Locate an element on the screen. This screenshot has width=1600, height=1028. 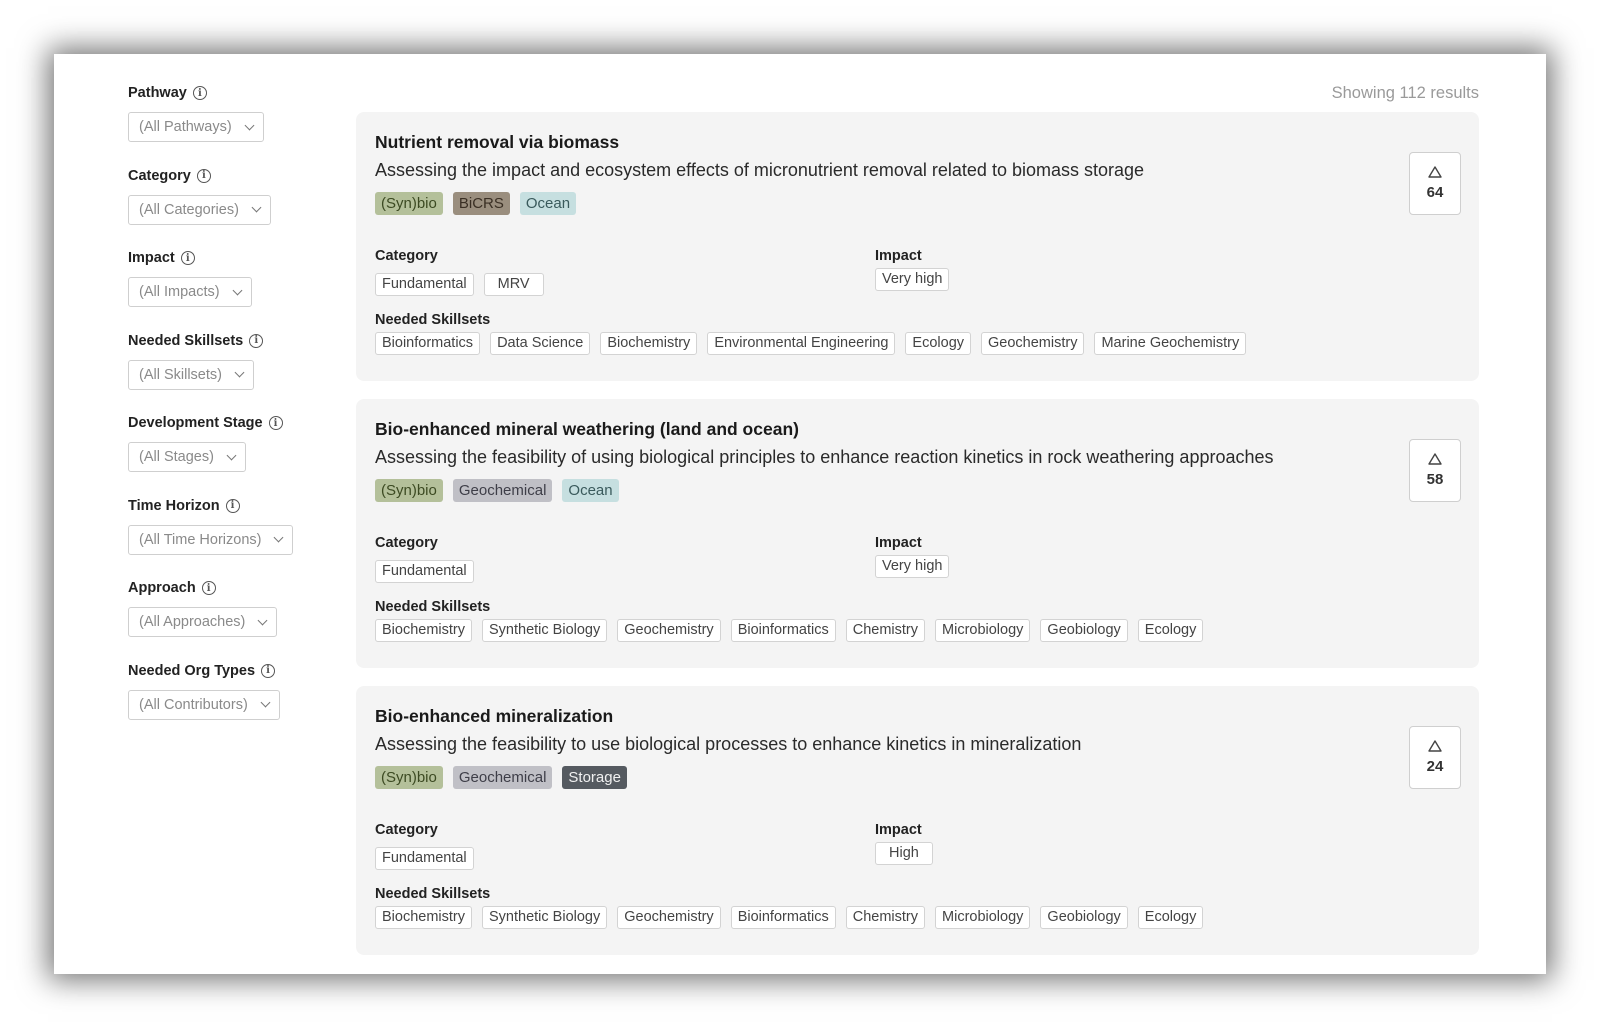
card-title: Bio-enhanced mineralization is located at coordinates (494, 716).